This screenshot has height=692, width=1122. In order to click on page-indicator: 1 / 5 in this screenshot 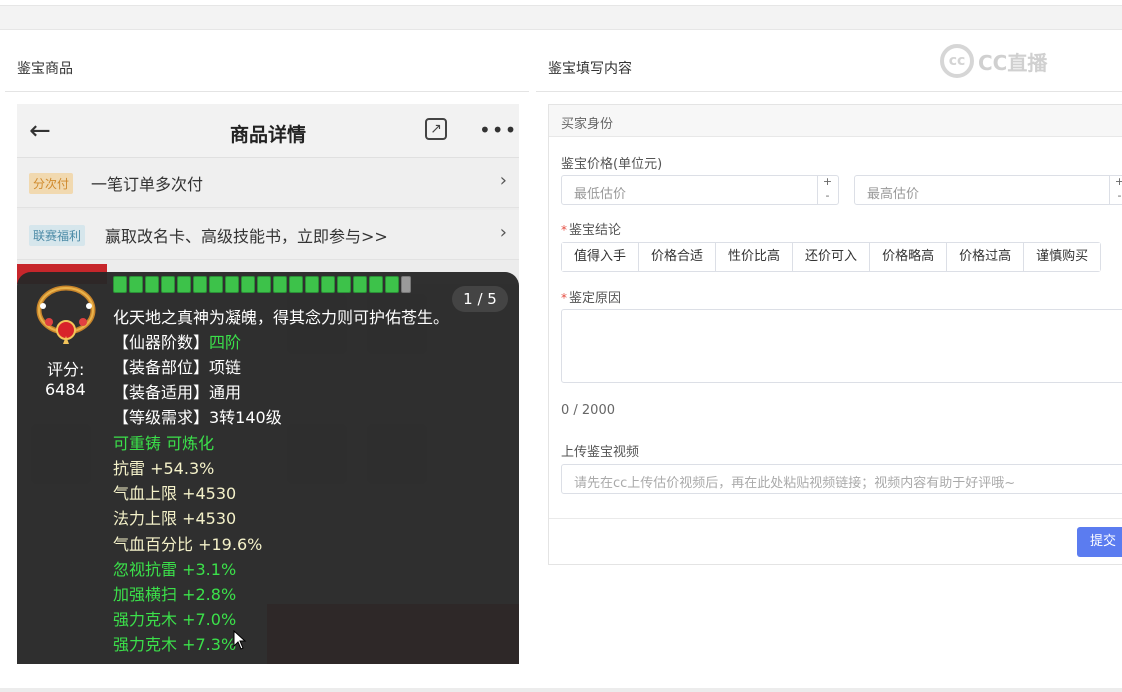, I will do `click(480, 299)`.